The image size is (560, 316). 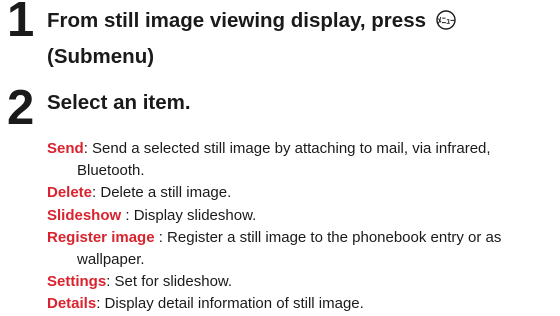 I want to click on list-item: Settings: Set for slideshow., so click(x=302, y=282).